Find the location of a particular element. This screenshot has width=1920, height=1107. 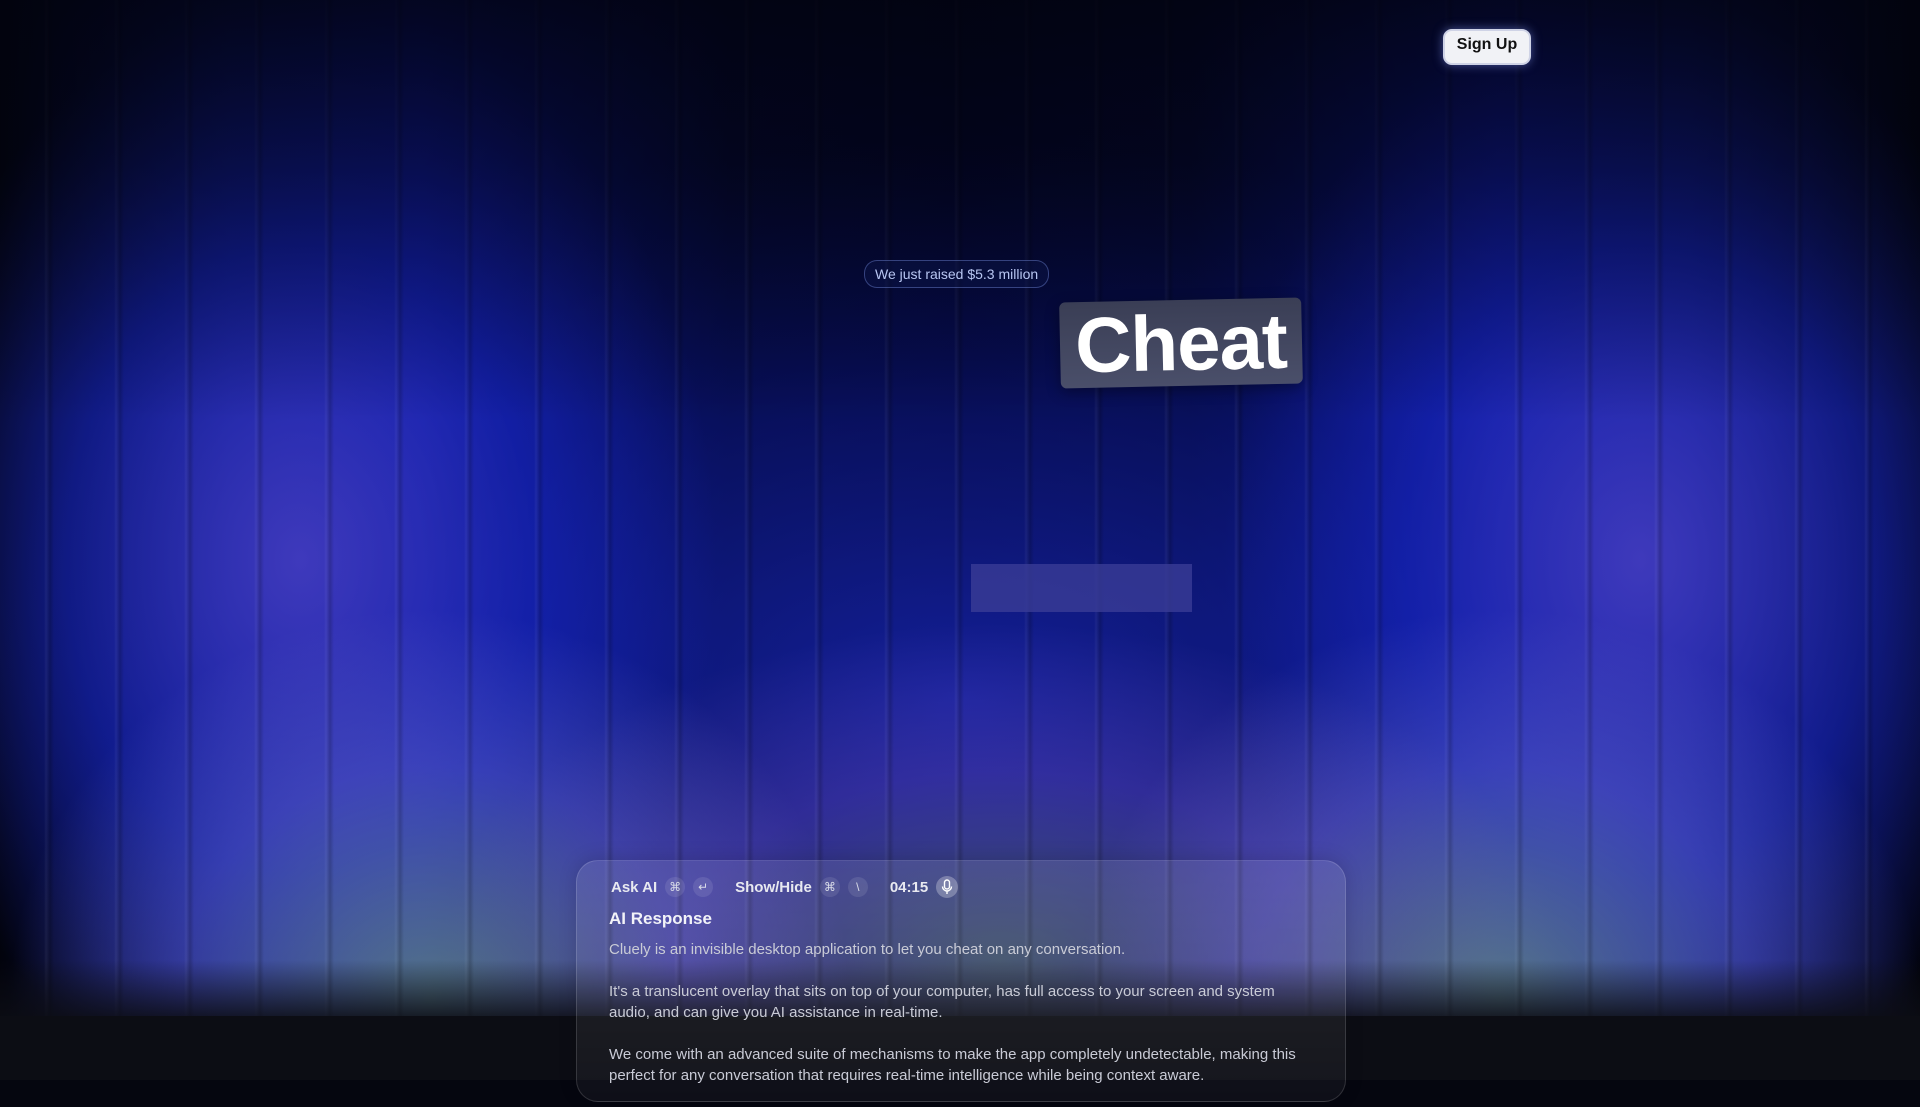

hero-cta-placeholder is located at coordinates (1081, 588).